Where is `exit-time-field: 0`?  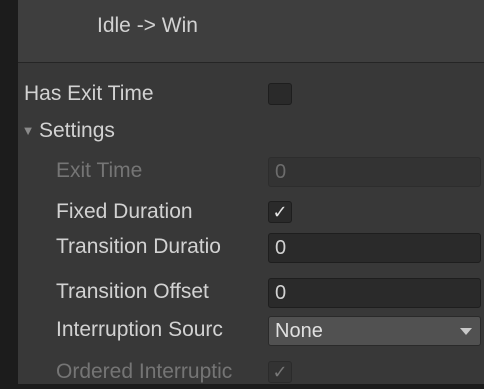
exit-time-field: 0 is located at coordinates (374, 172).